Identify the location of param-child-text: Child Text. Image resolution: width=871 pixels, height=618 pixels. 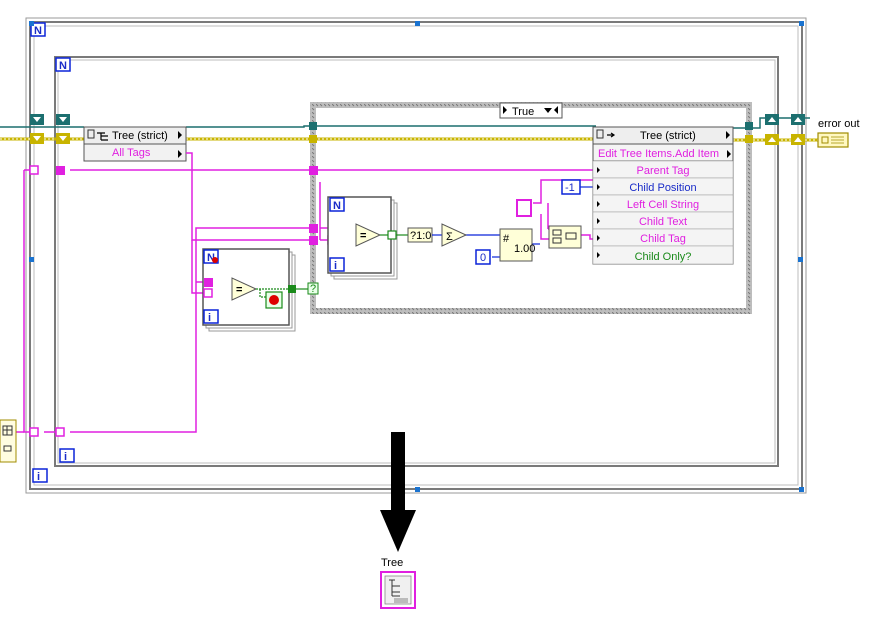
(663, 222).